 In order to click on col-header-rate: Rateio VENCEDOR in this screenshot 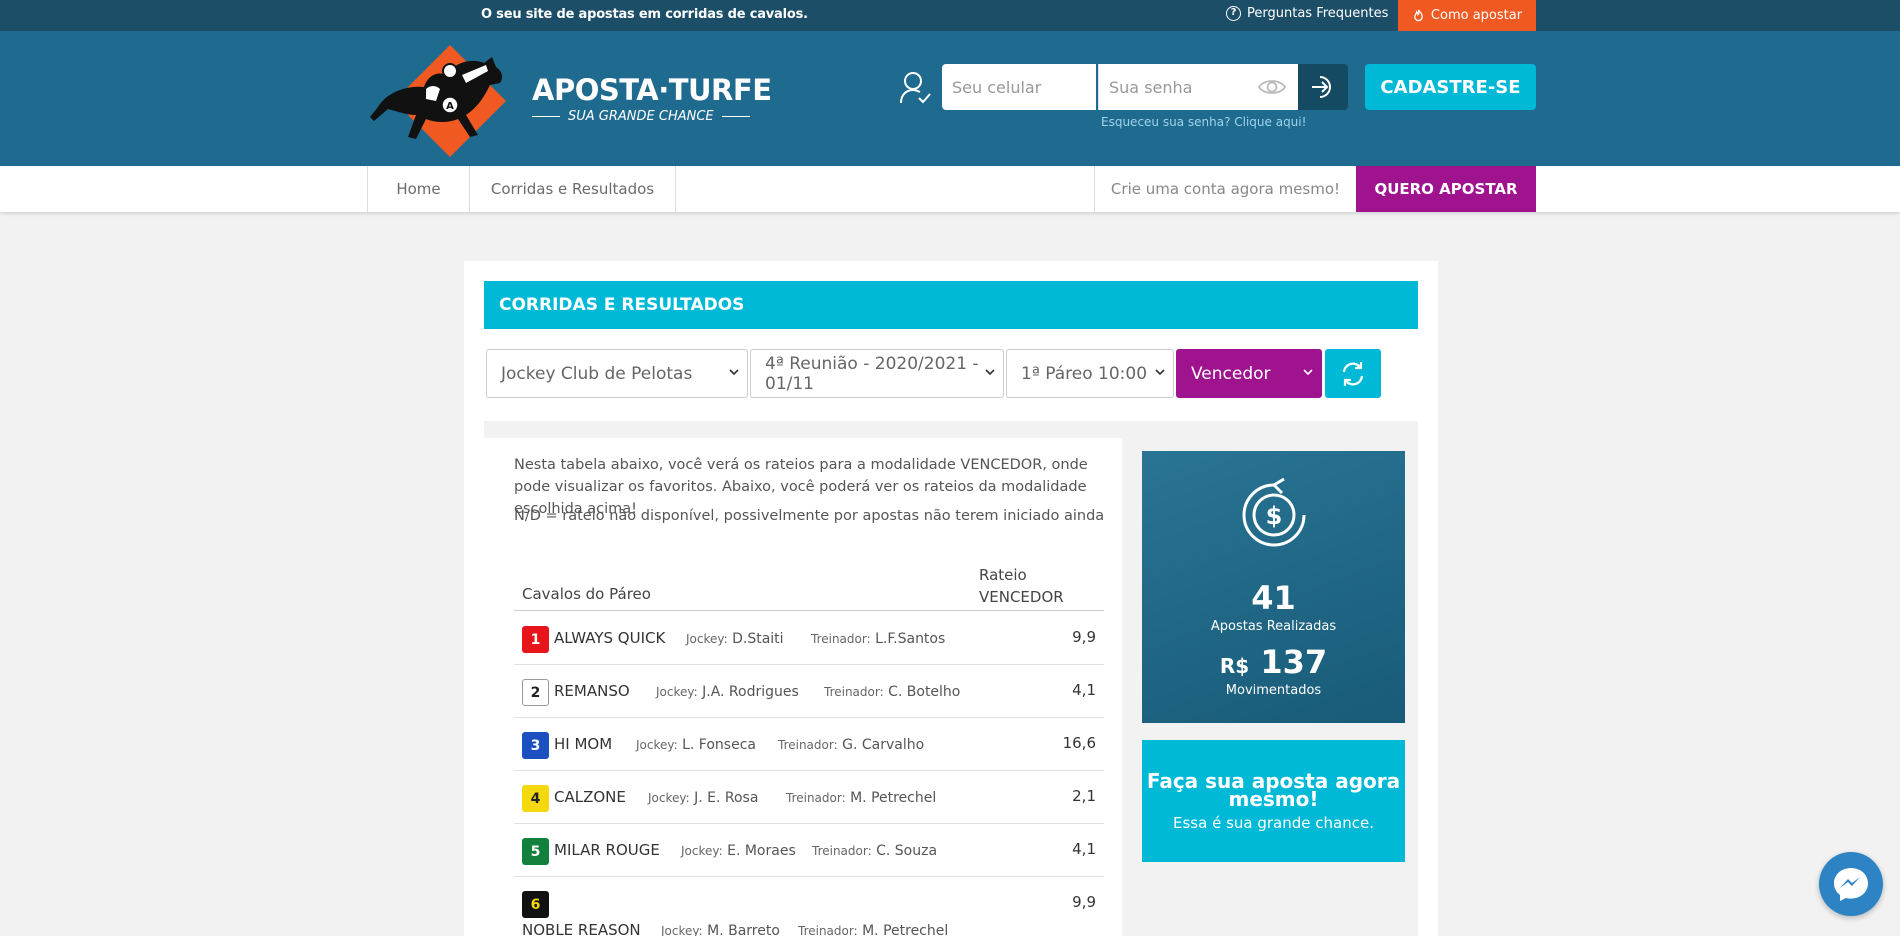, I will do `click(1021, 586)`.